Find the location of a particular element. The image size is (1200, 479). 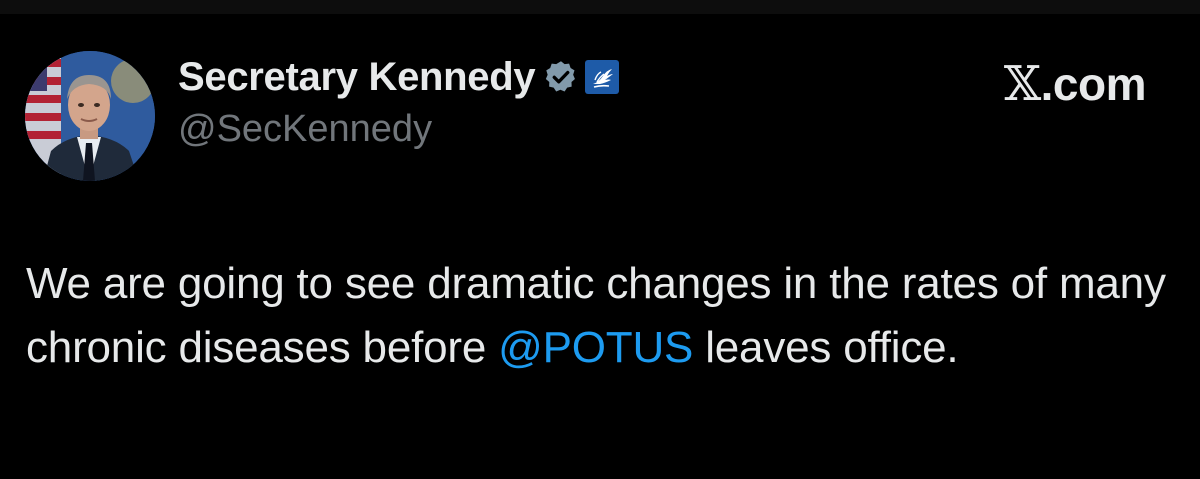

author-name-row: Secretary Kennedy is located at coordinates (399, 77).